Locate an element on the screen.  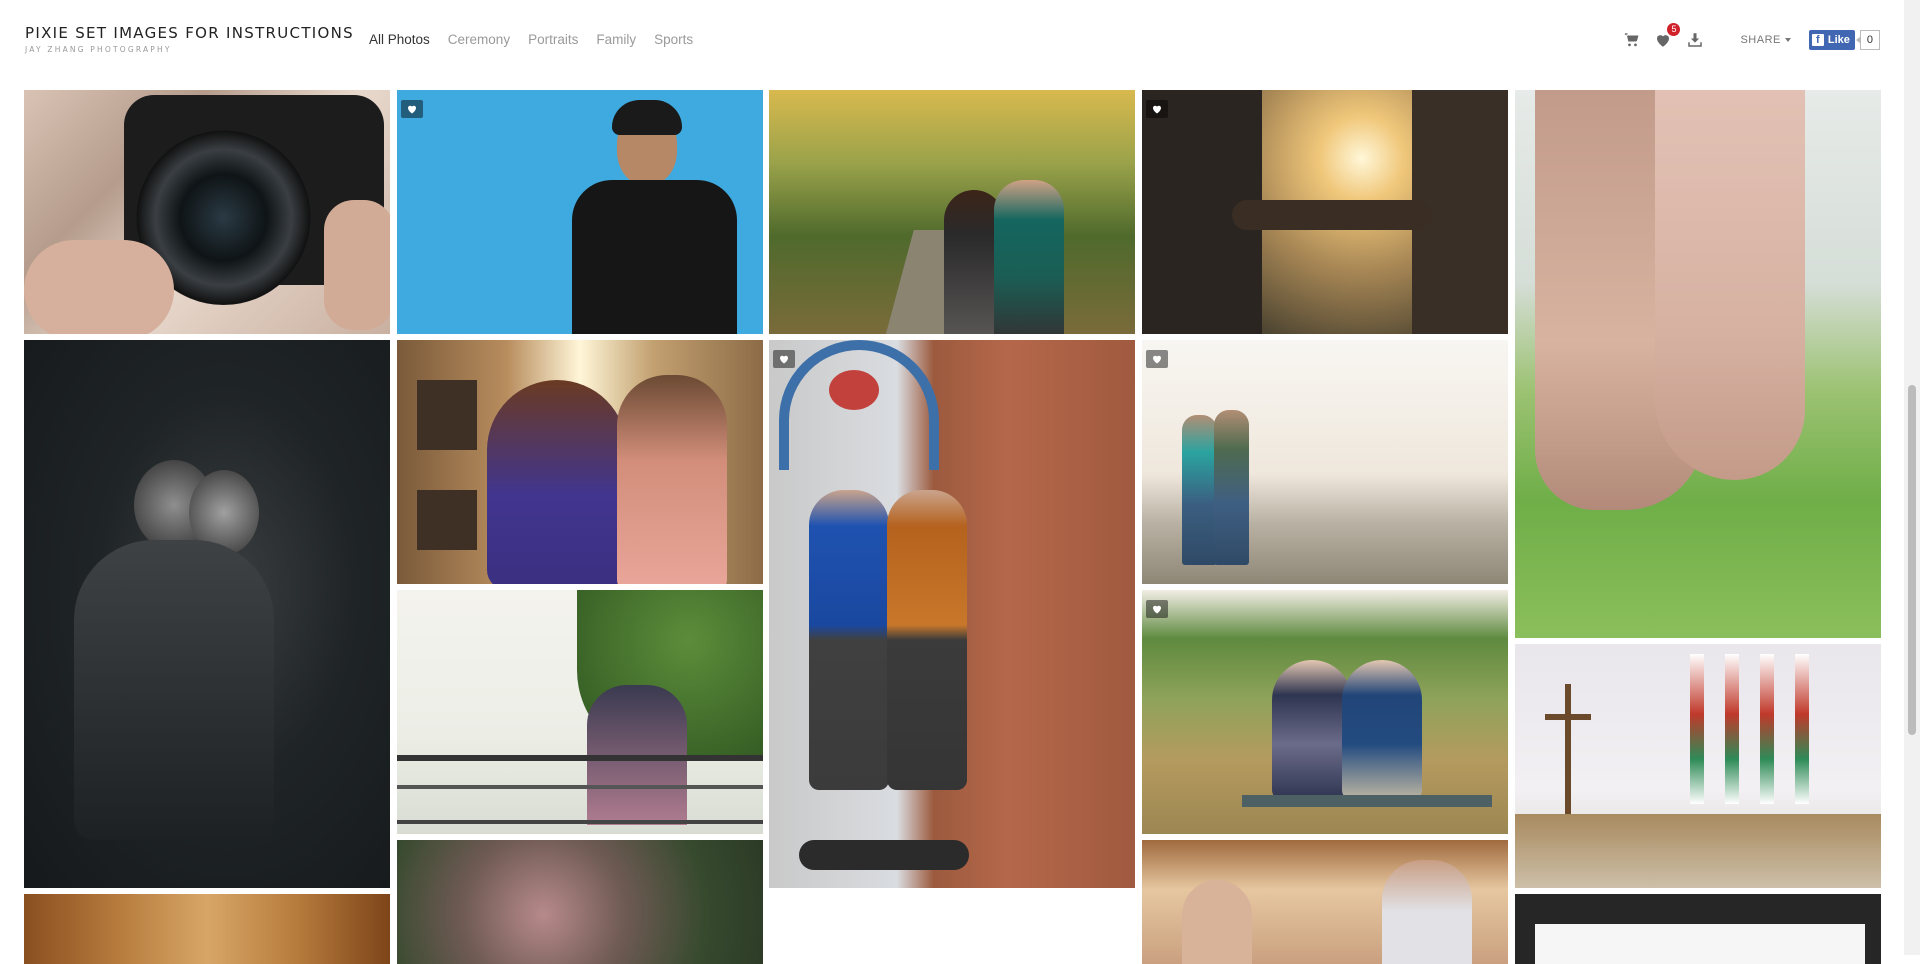
nav-item-portraits: Portraits is located at coordinates (553, 39).